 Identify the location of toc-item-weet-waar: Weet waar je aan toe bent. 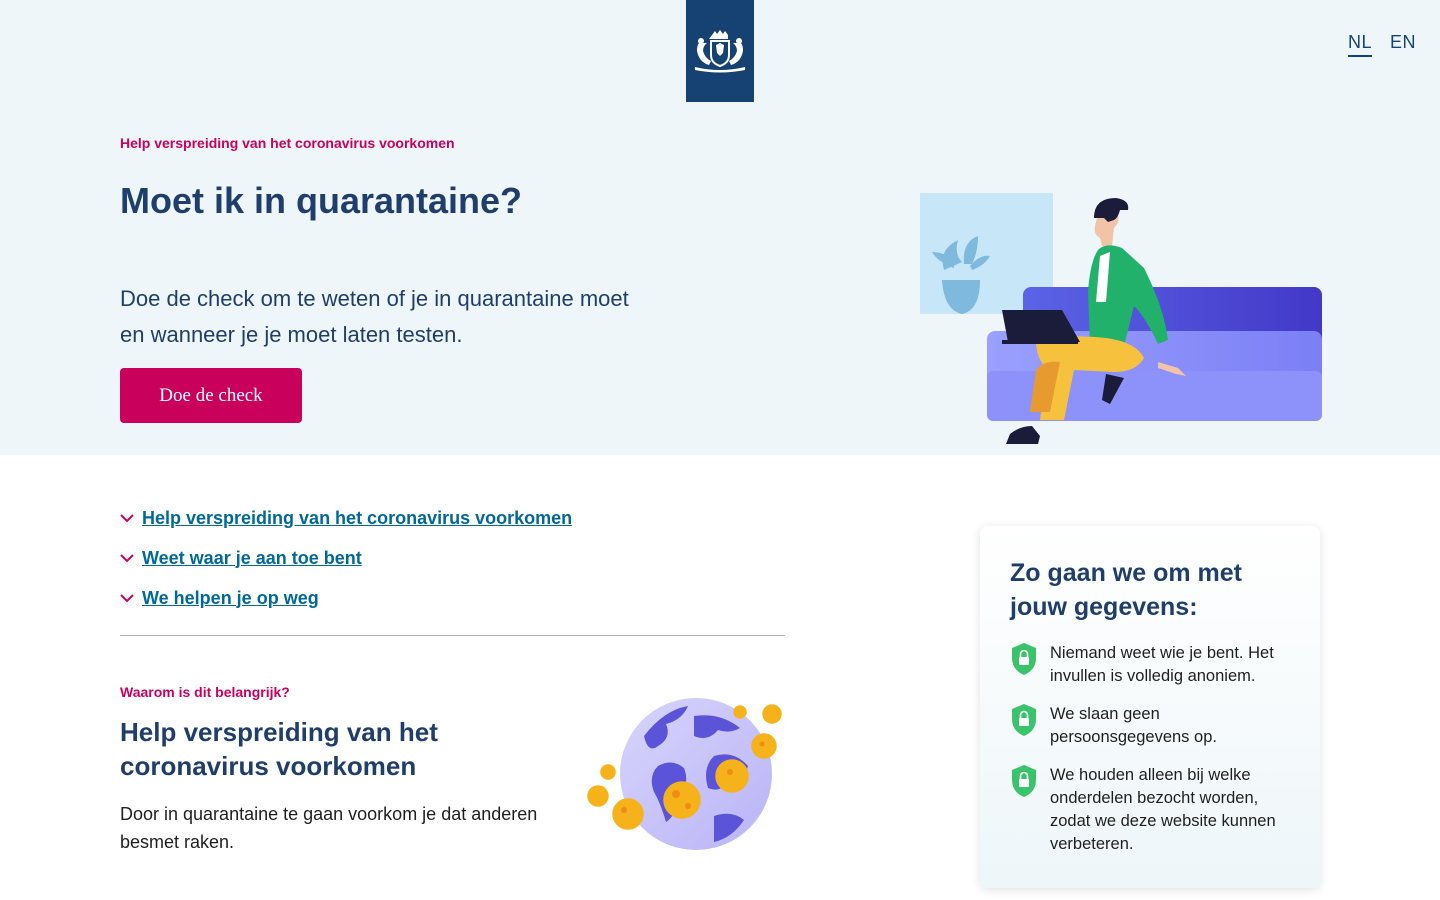
(452, 558).